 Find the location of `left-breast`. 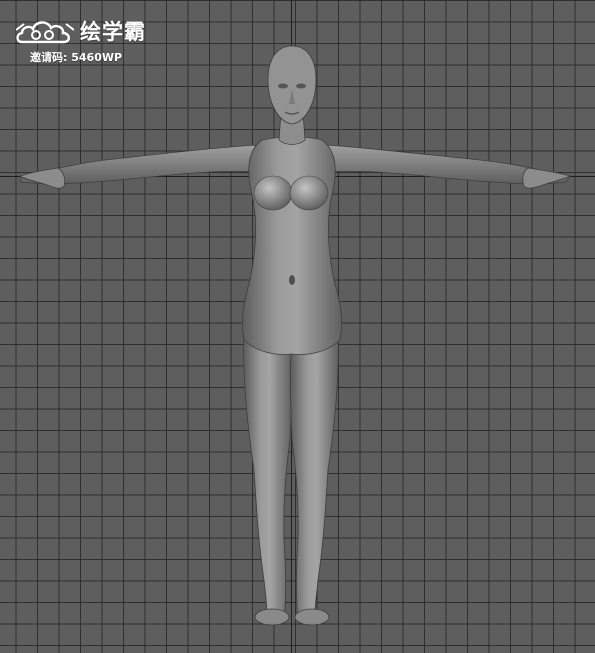

left-breast is located at coordinates (273, 193).